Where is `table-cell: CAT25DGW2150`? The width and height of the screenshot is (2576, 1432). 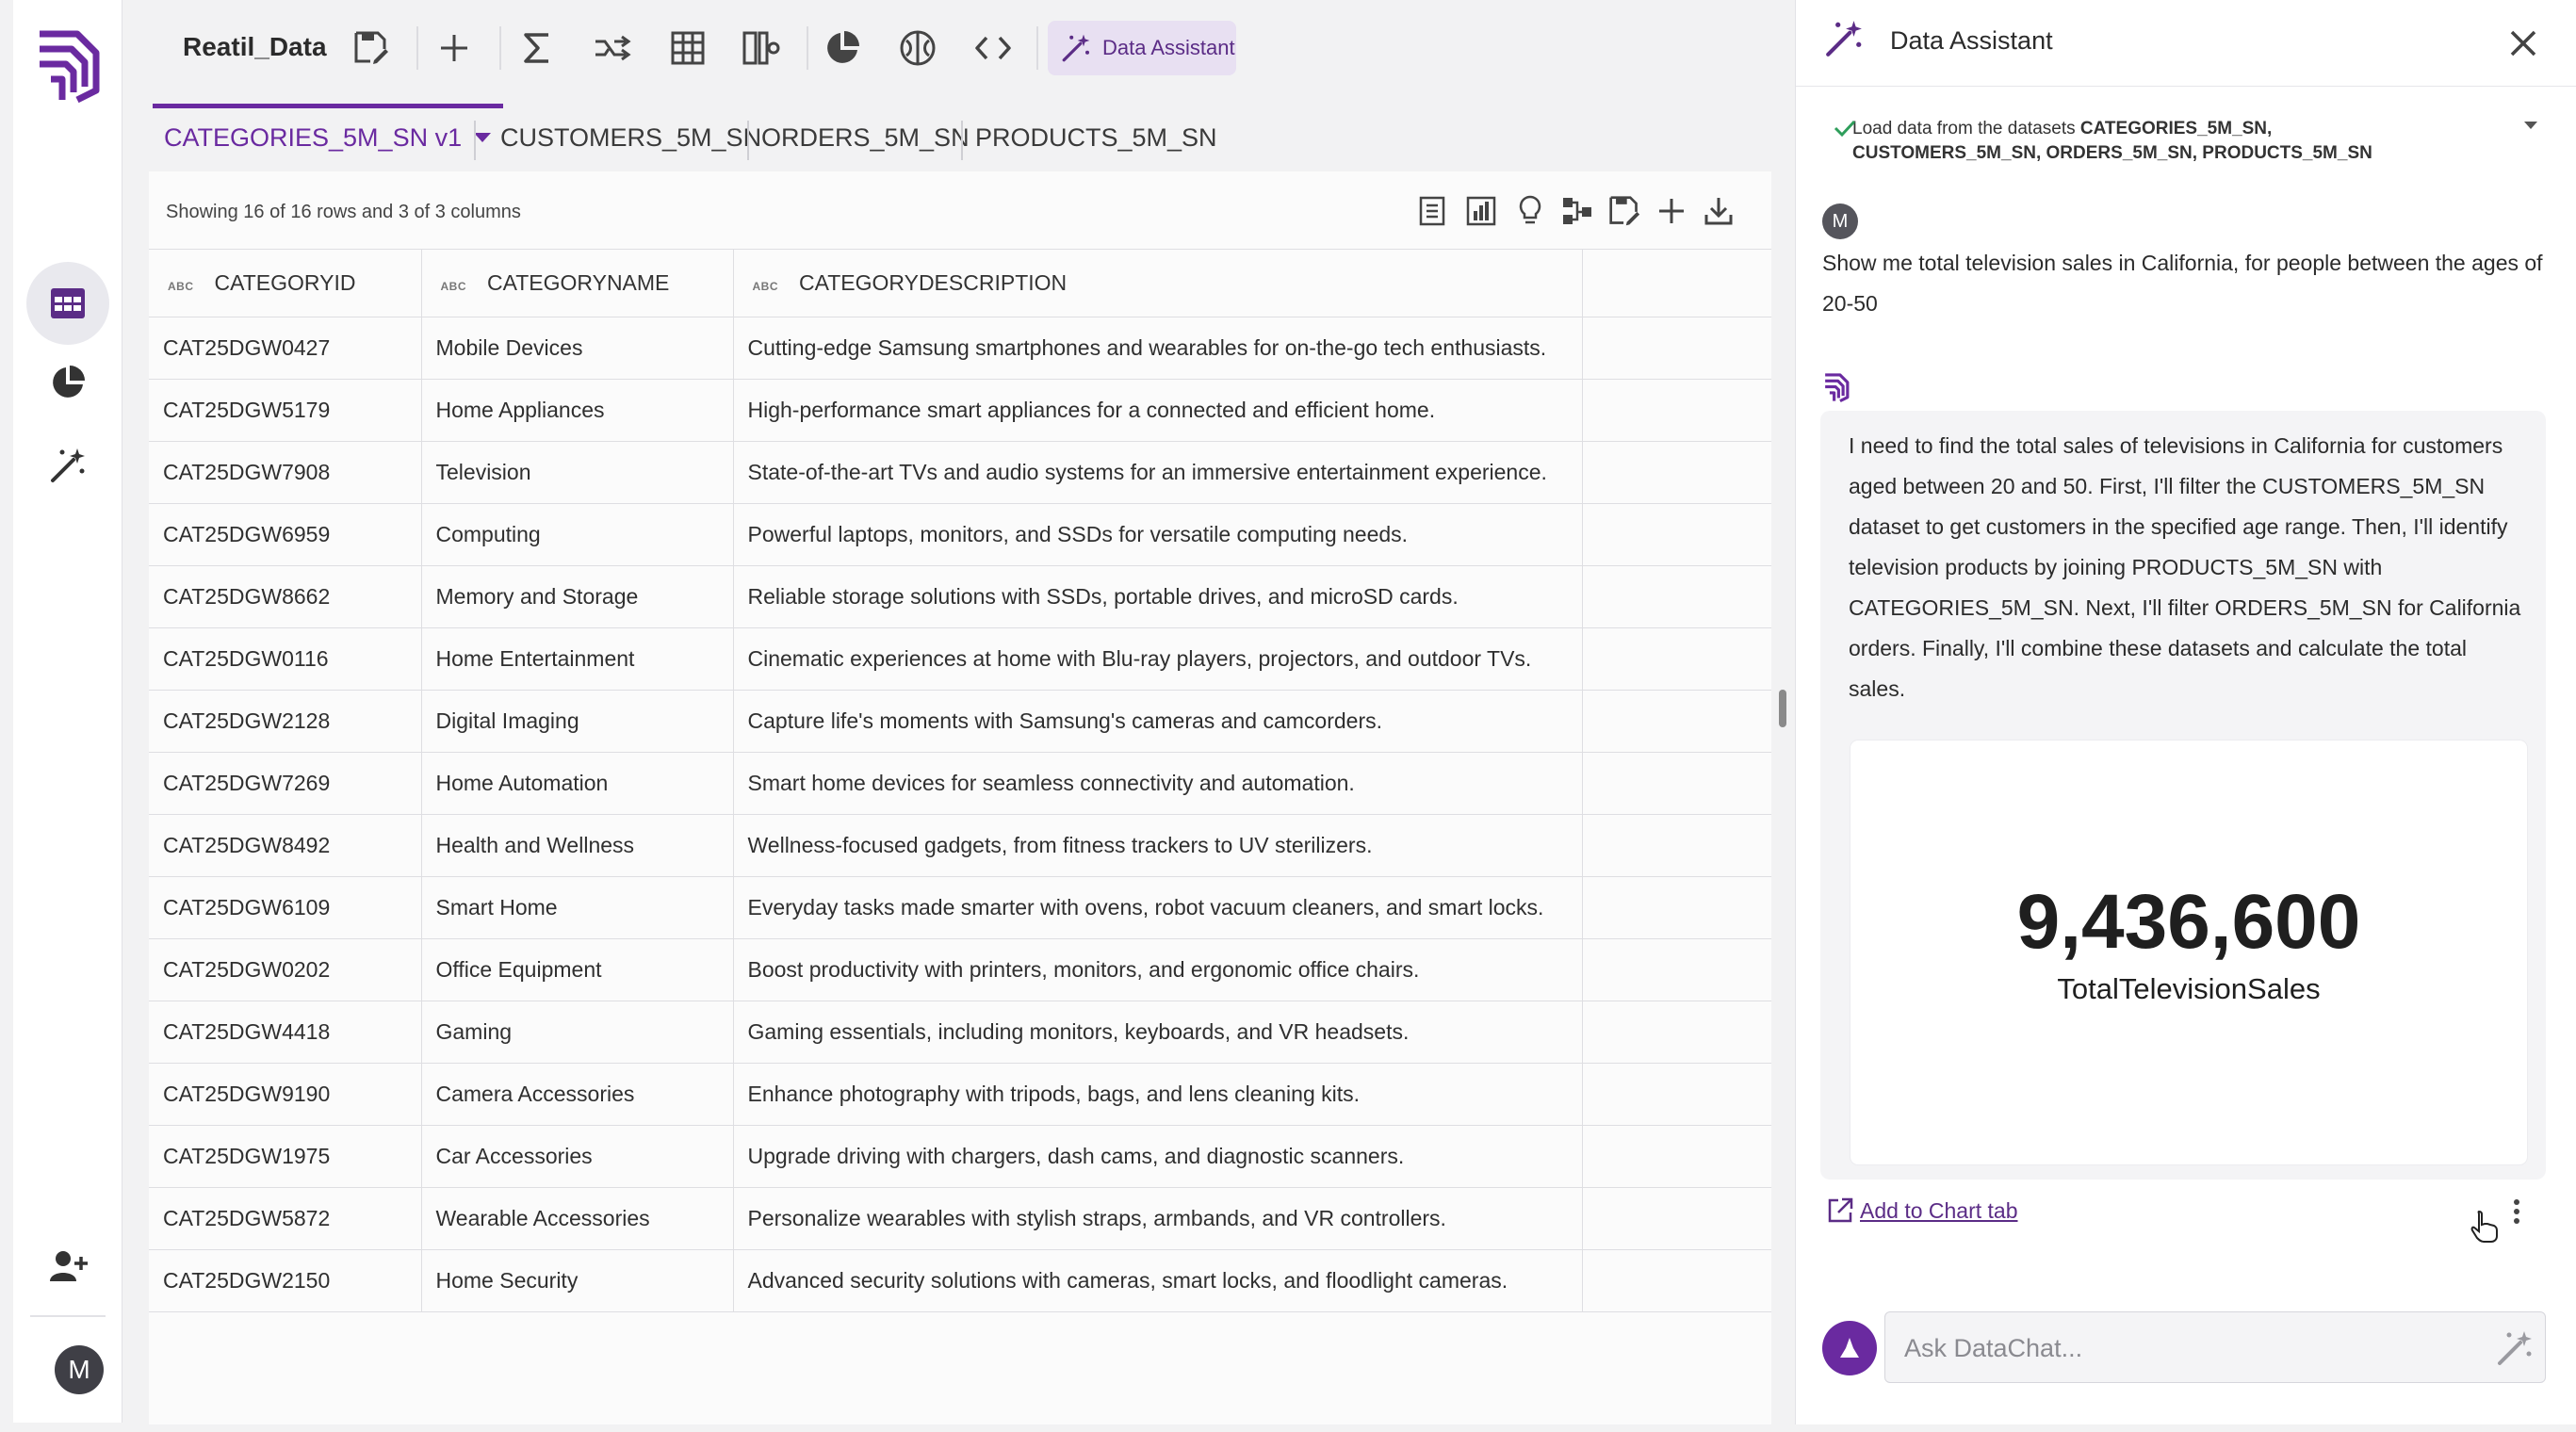 table-cell: CAT25DGW2150 is located at coordinates (285, 1281).